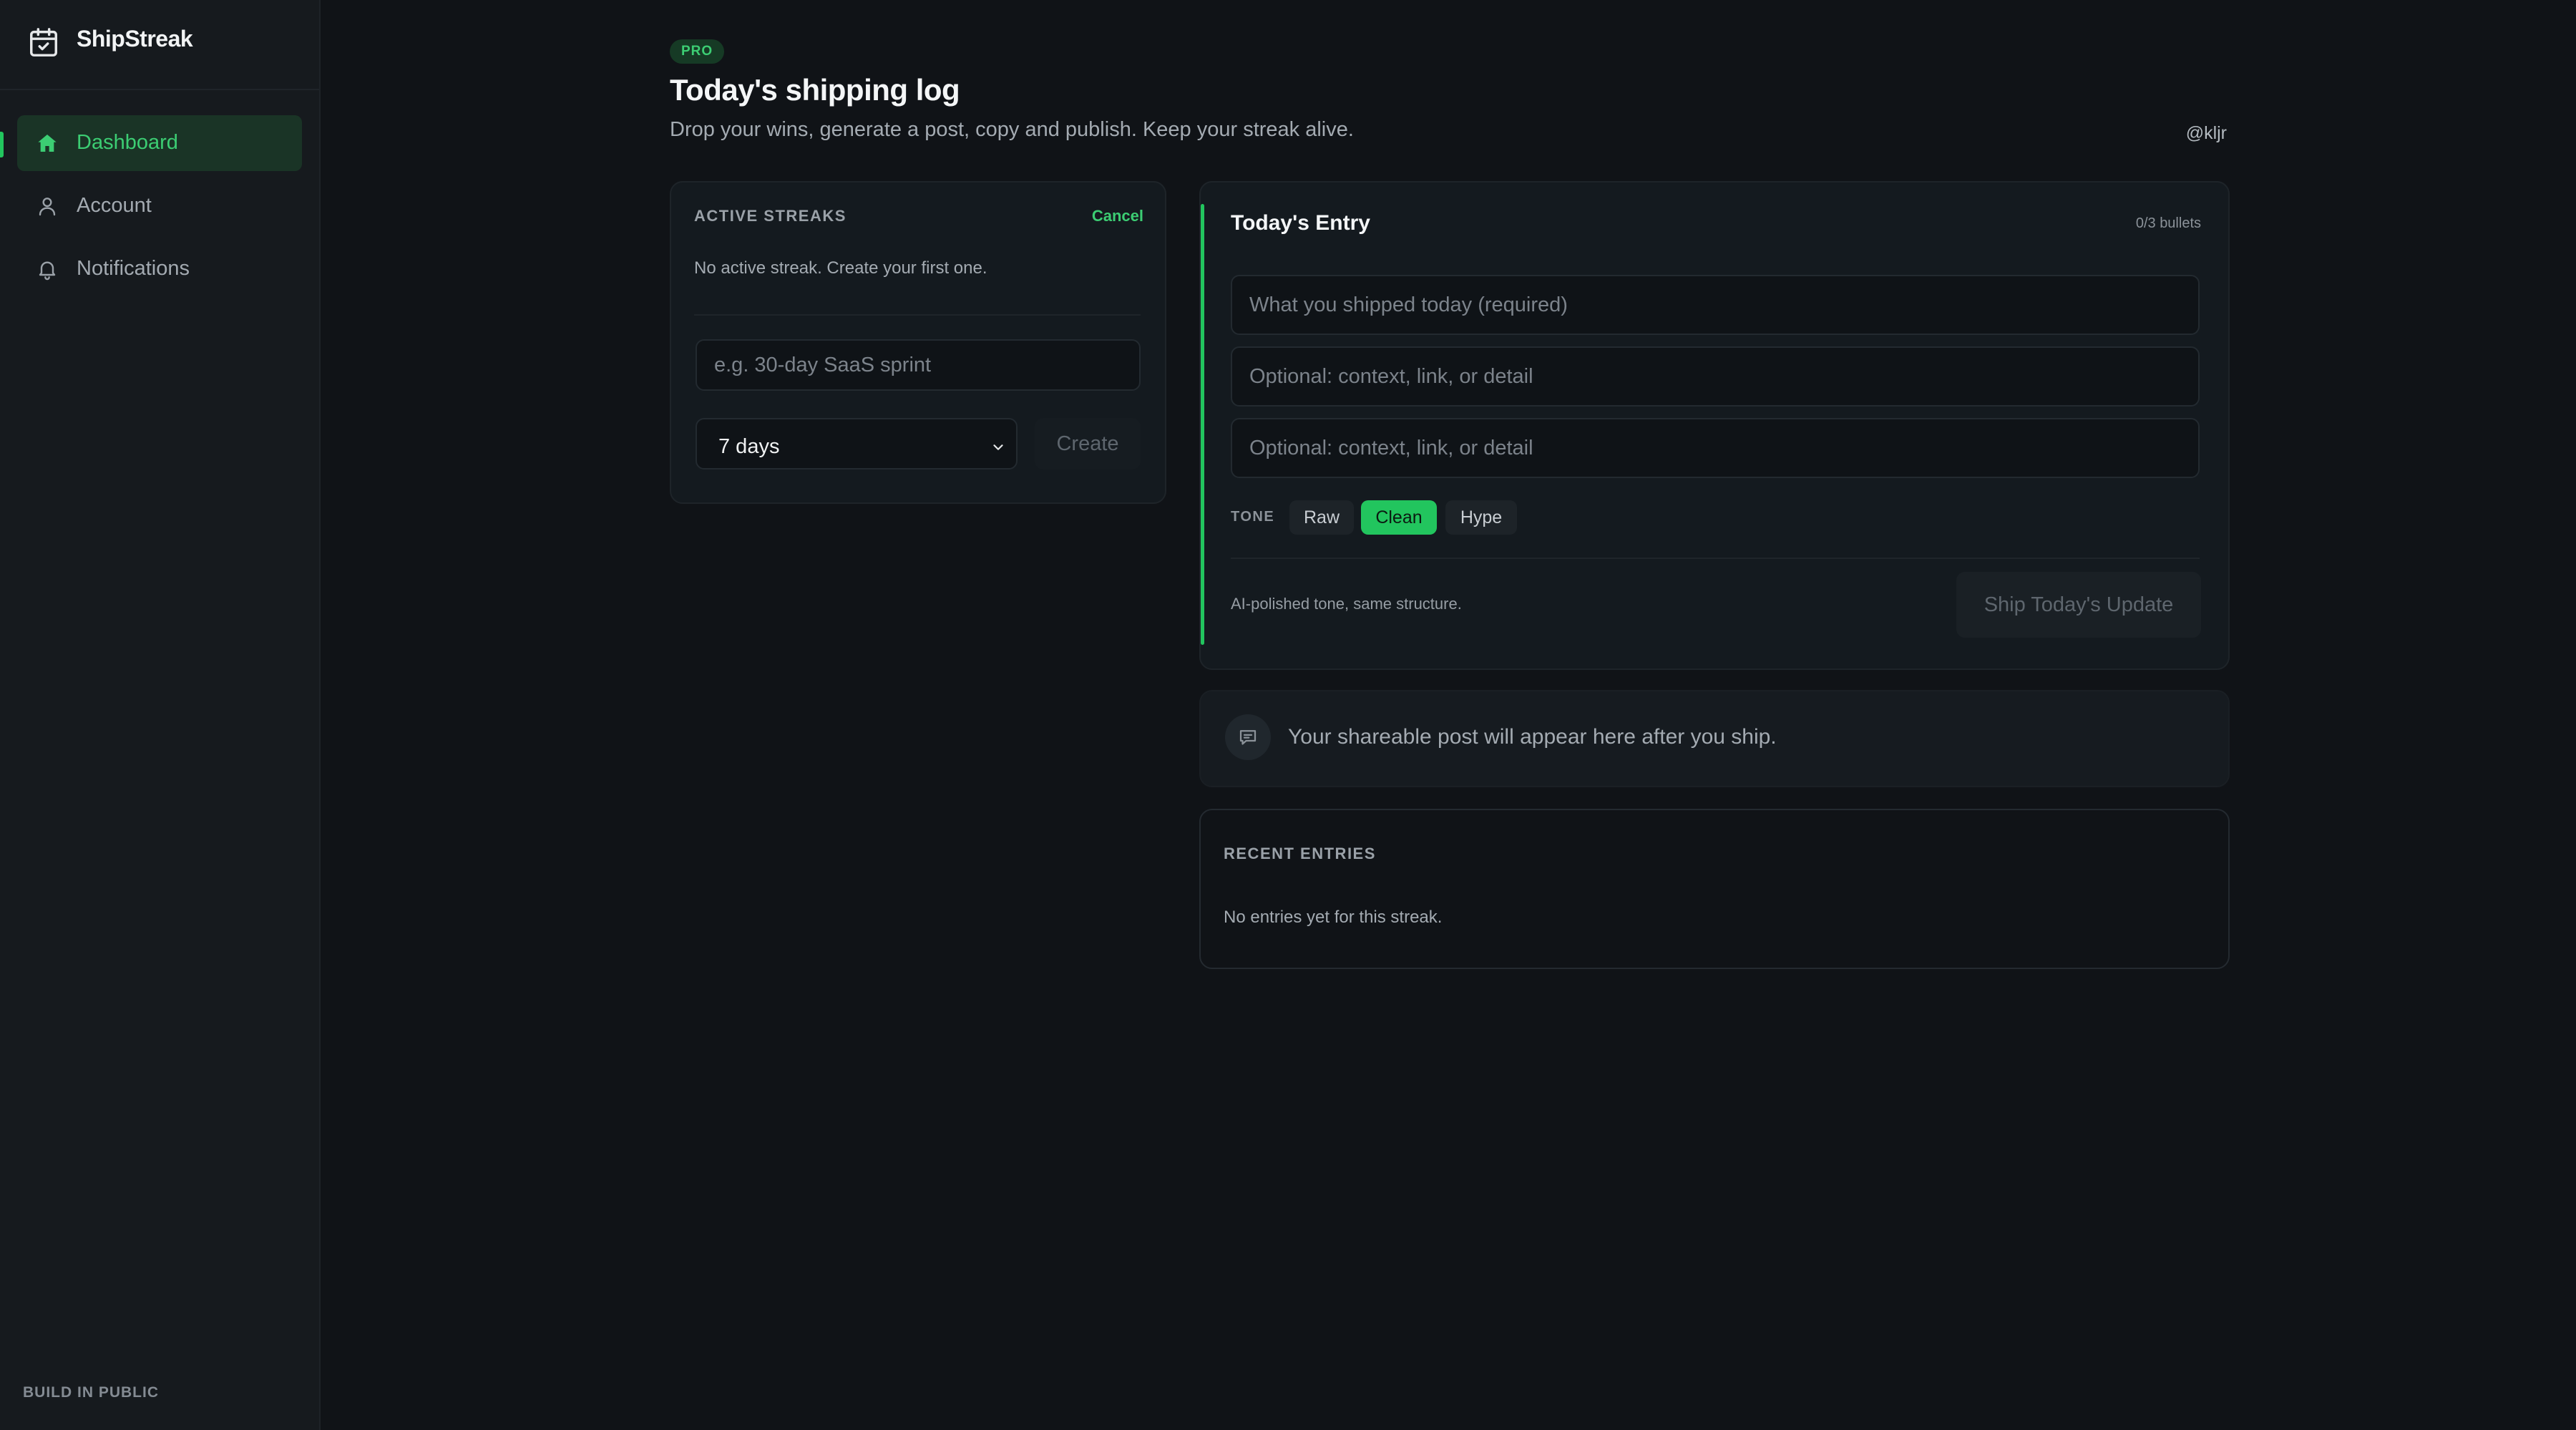  What do you see at coordinates (1202, 424) in the screenshot?
I see `entry-accent-bar` at bounding box center [1202, 424].